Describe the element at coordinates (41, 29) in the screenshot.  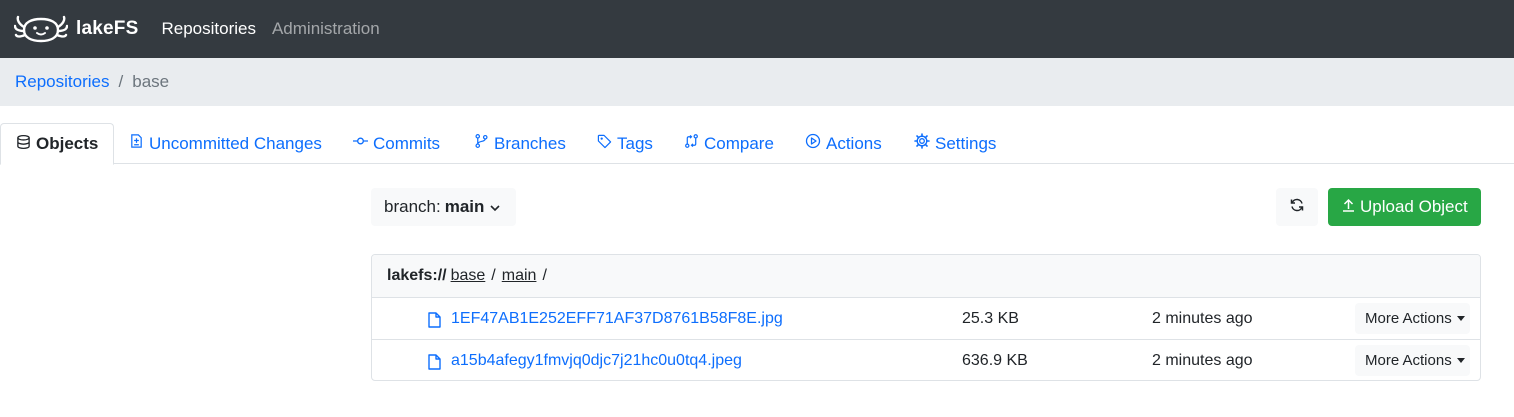
I see `axolotl-logo-icon` at that location.